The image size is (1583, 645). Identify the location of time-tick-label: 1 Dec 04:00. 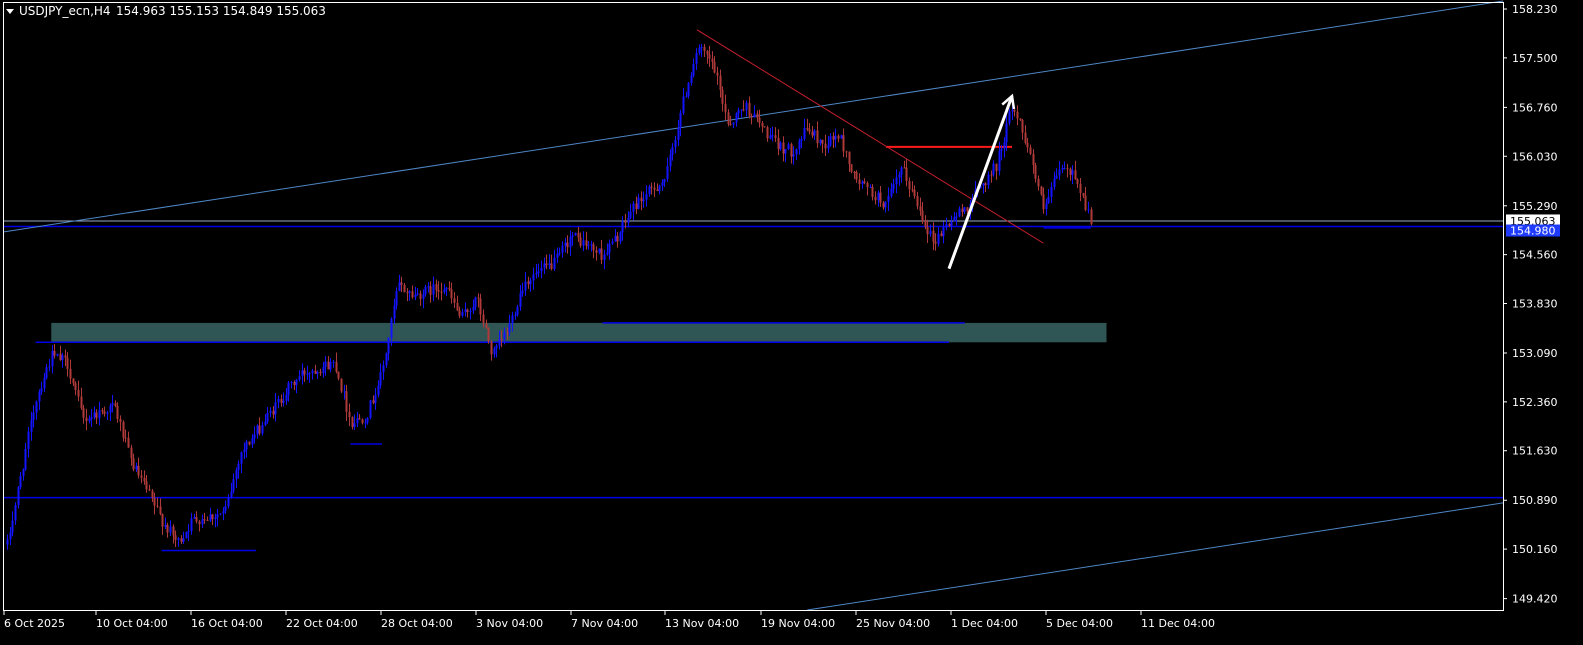
(984, 623).